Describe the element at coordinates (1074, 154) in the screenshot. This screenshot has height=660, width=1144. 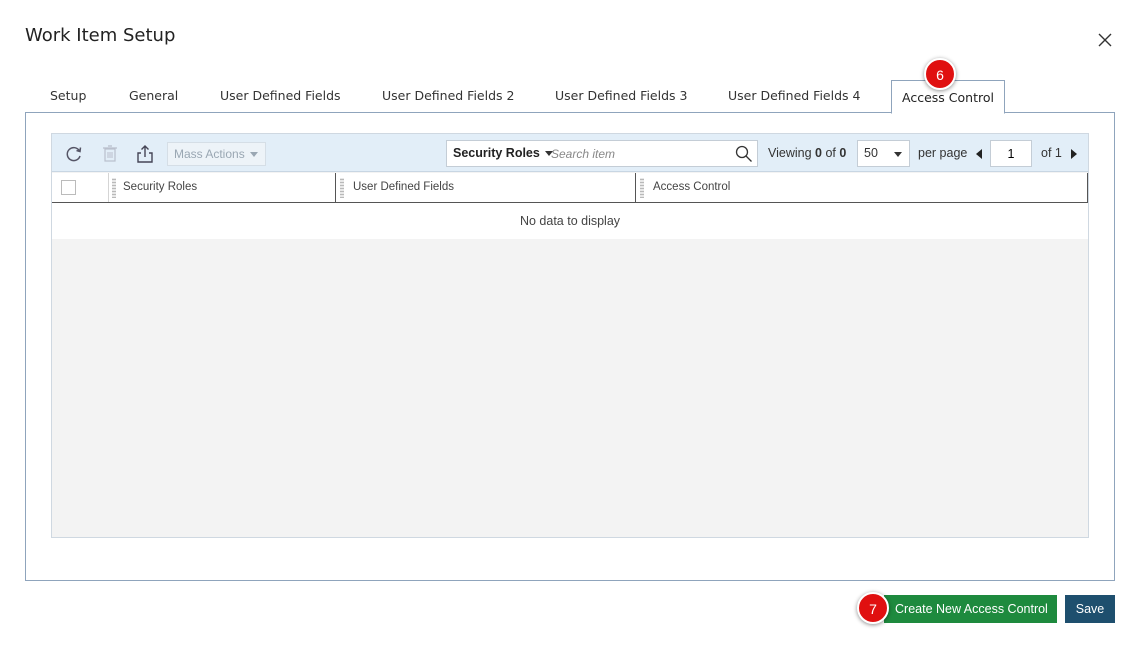
I see `next-page-icon` at that location.